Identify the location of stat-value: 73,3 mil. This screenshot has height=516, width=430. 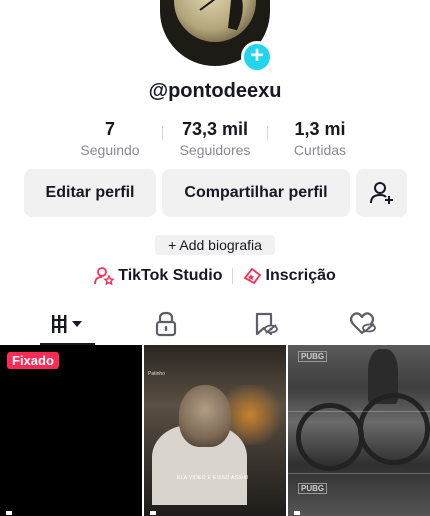
(215, 129).